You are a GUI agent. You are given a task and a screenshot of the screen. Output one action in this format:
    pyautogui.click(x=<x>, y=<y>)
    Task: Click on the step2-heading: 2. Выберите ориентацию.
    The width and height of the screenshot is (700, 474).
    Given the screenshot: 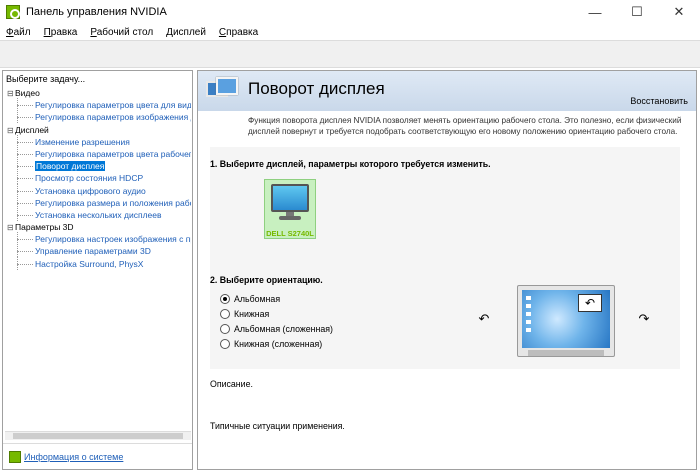 What is the action you would take?
    pyautogui.click(x=266, y=280)
    